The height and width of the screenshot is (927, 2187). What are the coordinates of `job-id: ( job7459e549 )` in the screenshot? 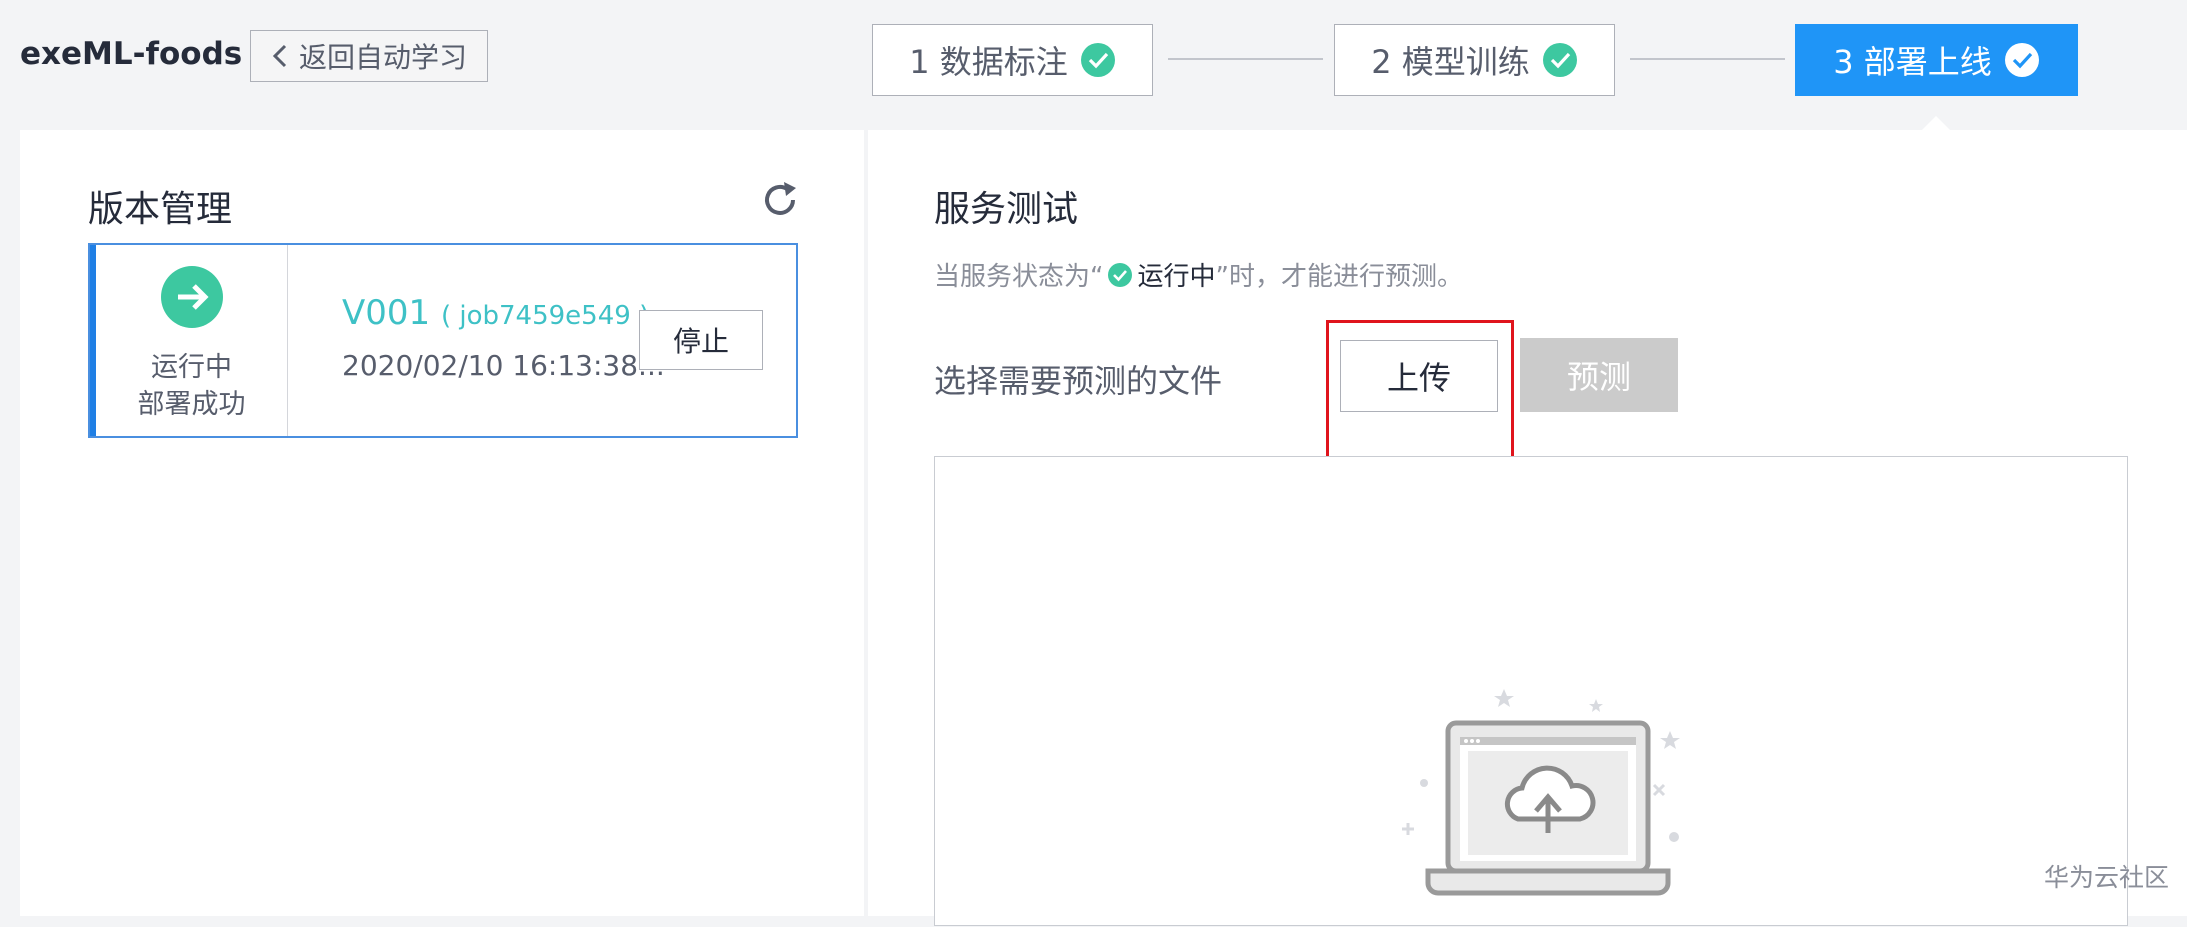 It's located at (545, 316).